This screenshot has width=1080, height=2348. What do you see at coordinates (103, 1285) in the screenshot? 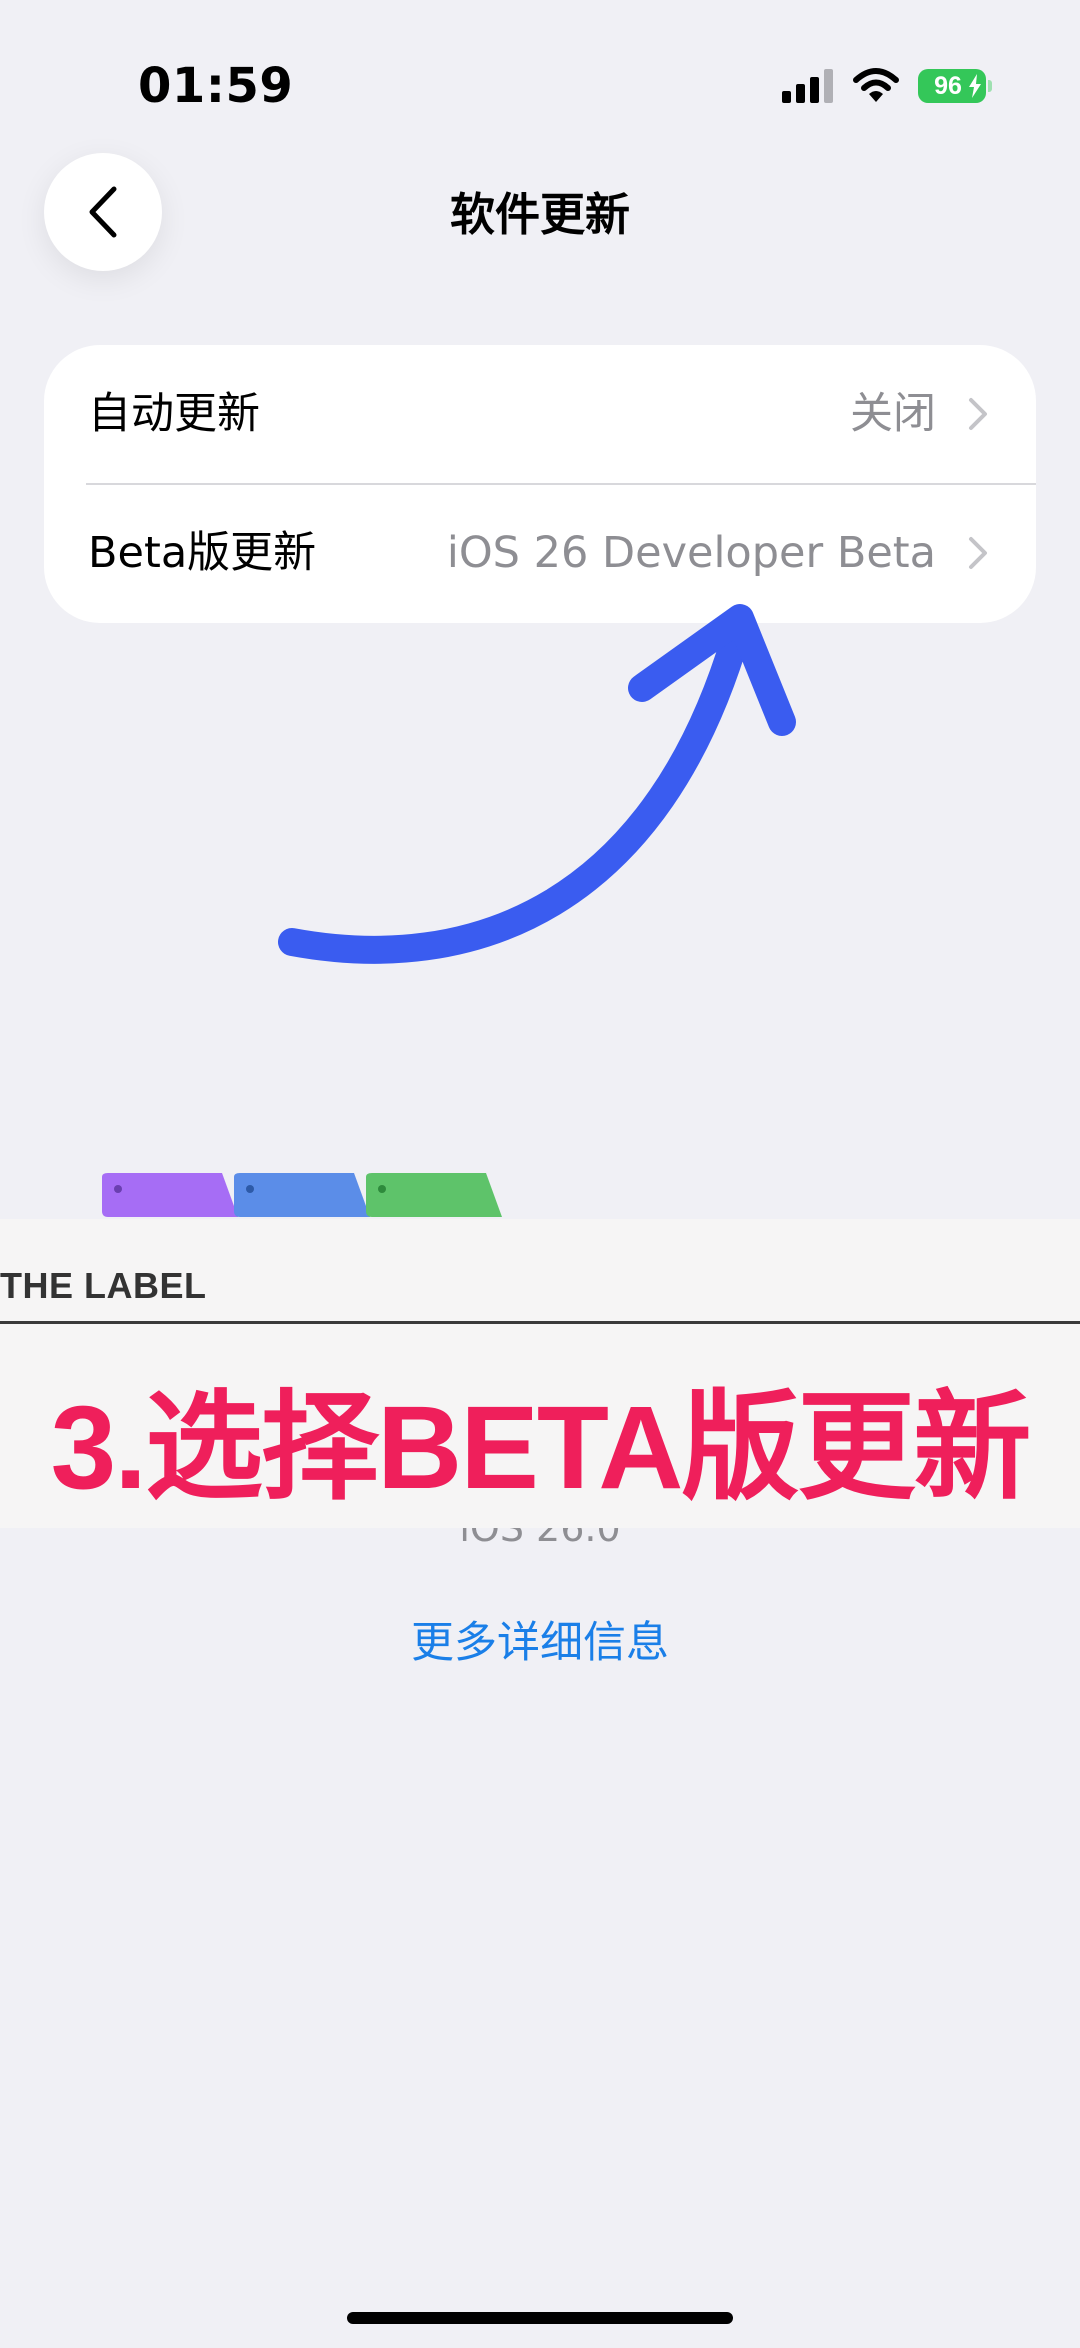
I see `label-header: THE LABEL` at bounding box center [103, 1285].